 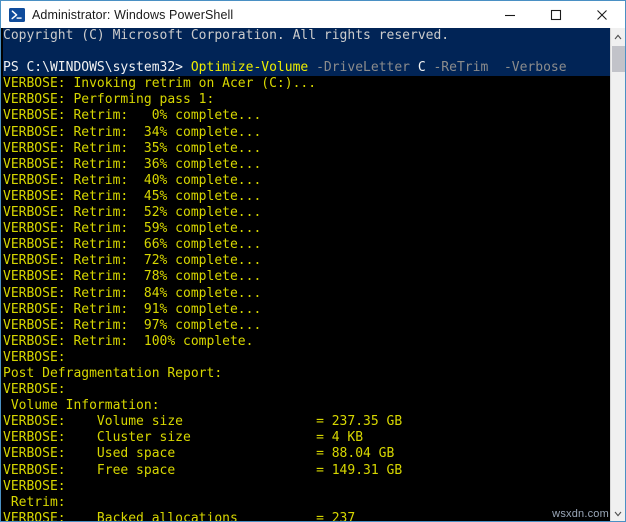 I want to click on console-line-retrim-head: Retrim:, so click(x=307, y=502).